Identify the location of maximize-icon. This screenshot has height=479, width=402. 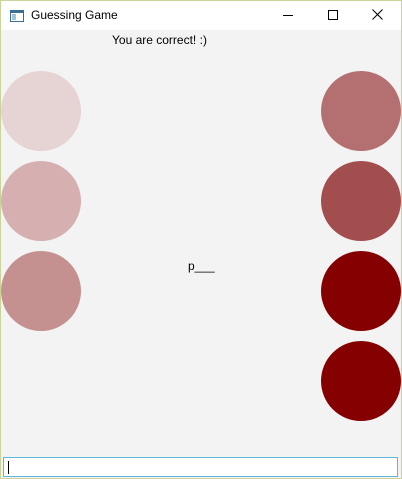
(332, 16).